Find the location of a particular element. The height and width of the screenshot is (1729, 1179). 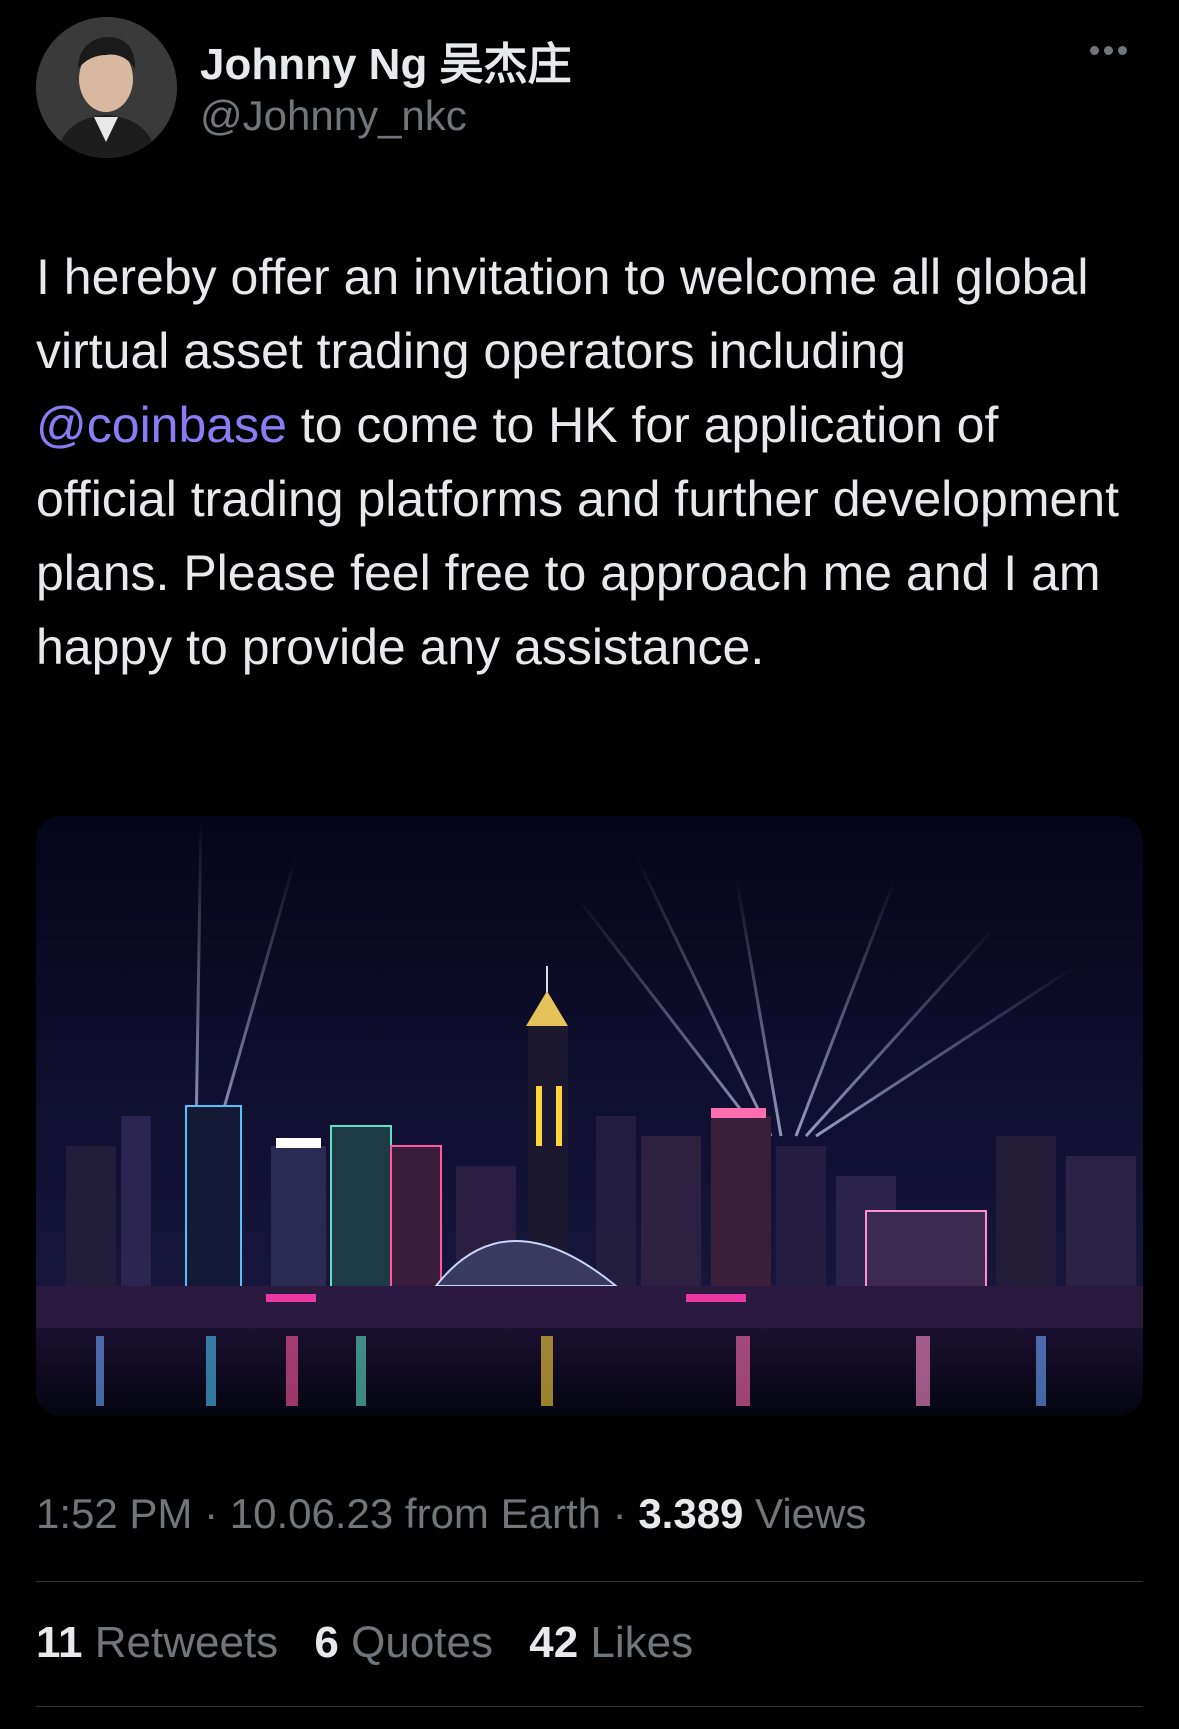

retweets-stat: 11 Retweets is located at coordinates (157, 1643).